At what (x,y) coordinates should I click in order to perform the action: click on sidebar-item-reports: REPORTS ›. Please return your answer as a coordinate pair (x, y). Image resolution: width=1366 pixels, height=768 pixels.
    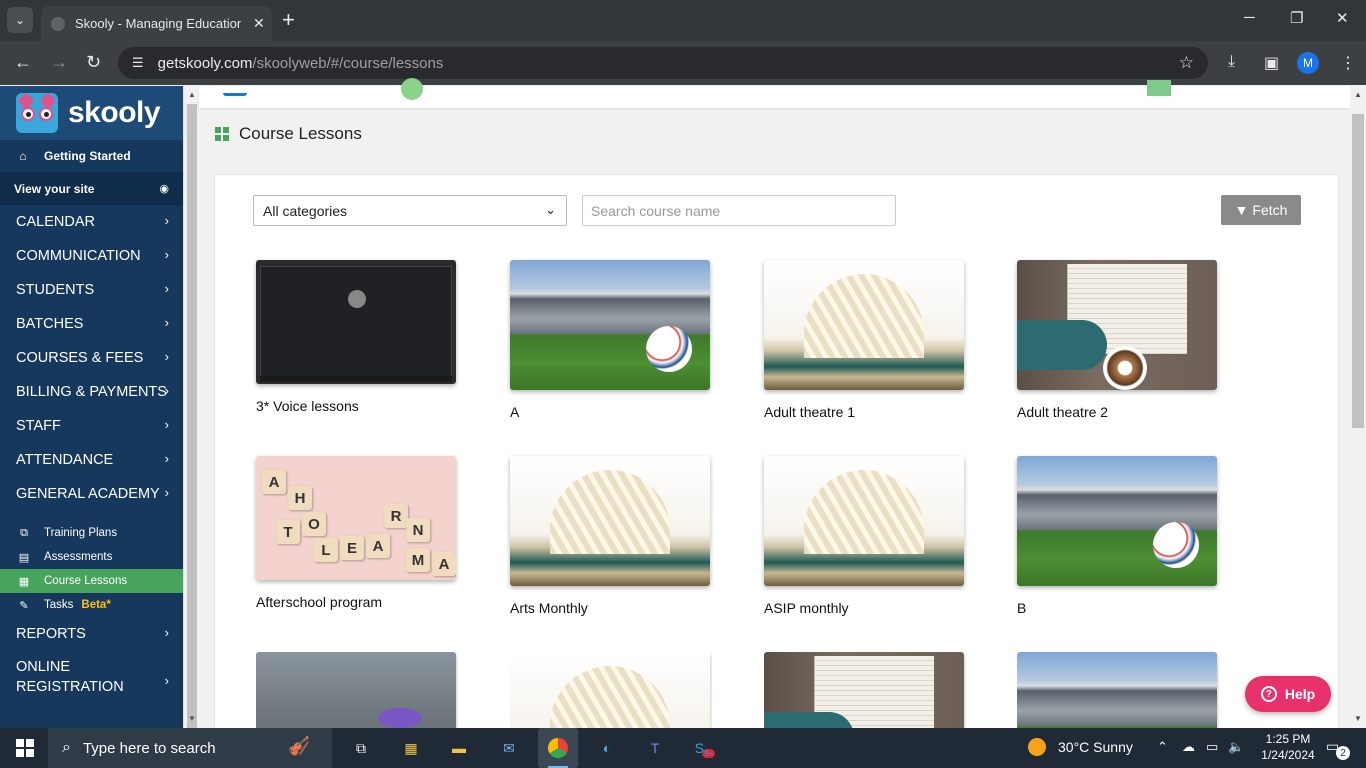
    Looking at the image, I should click on (91, 634).